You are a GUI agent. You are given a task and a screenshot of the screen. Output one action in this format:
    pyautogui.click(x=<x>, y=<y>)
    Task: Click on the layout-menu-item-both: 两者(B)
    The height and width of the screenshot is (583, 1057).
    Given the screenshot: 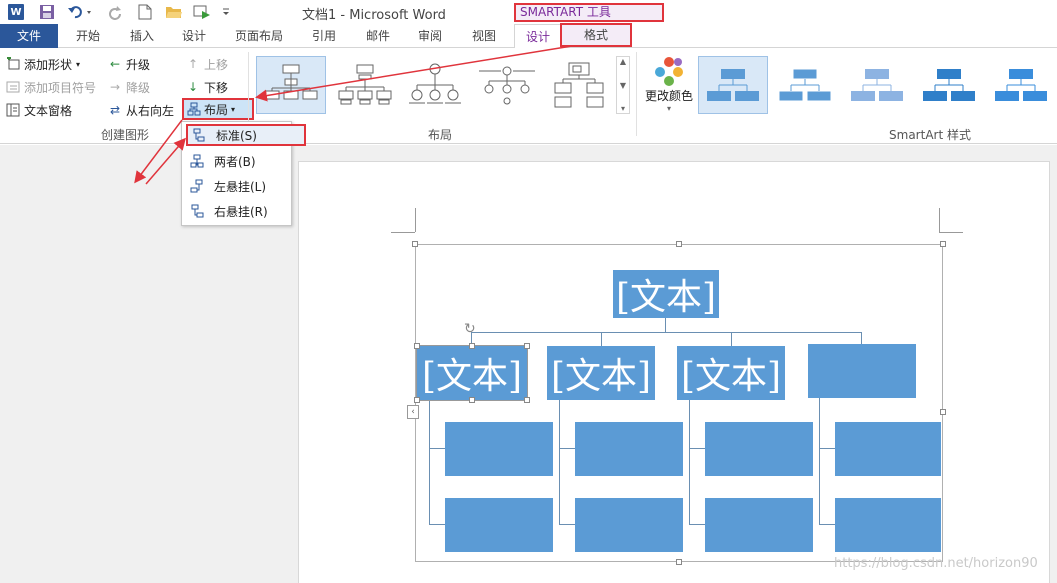 What is the action you would take?
    pyautogui.click(x=238, y=161)
    